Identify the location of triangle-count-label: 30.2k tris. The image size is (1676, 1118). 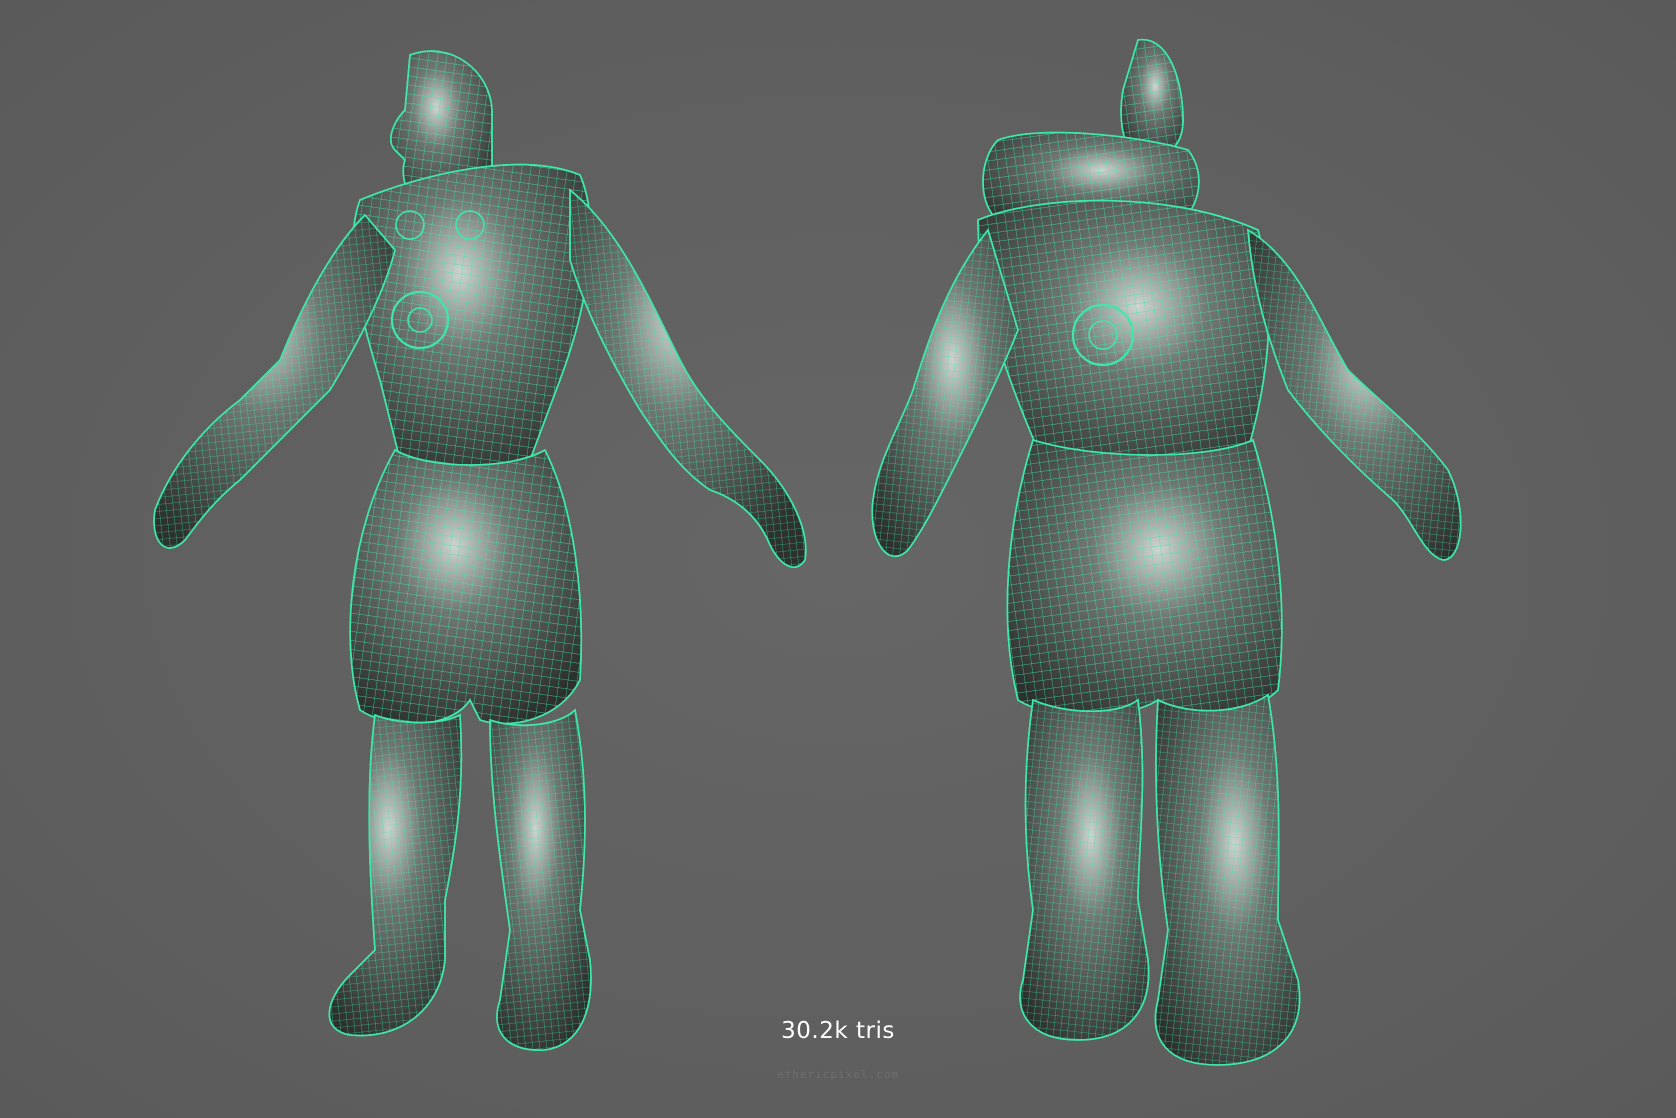
(838, 1031).